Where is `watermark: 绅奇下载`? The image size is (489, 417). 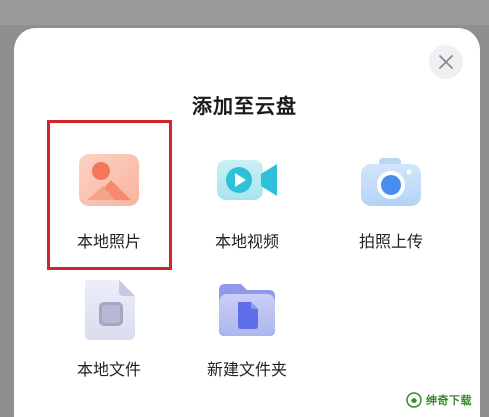 watermark: 绅奇下载 is located at coordinates (446, 400).